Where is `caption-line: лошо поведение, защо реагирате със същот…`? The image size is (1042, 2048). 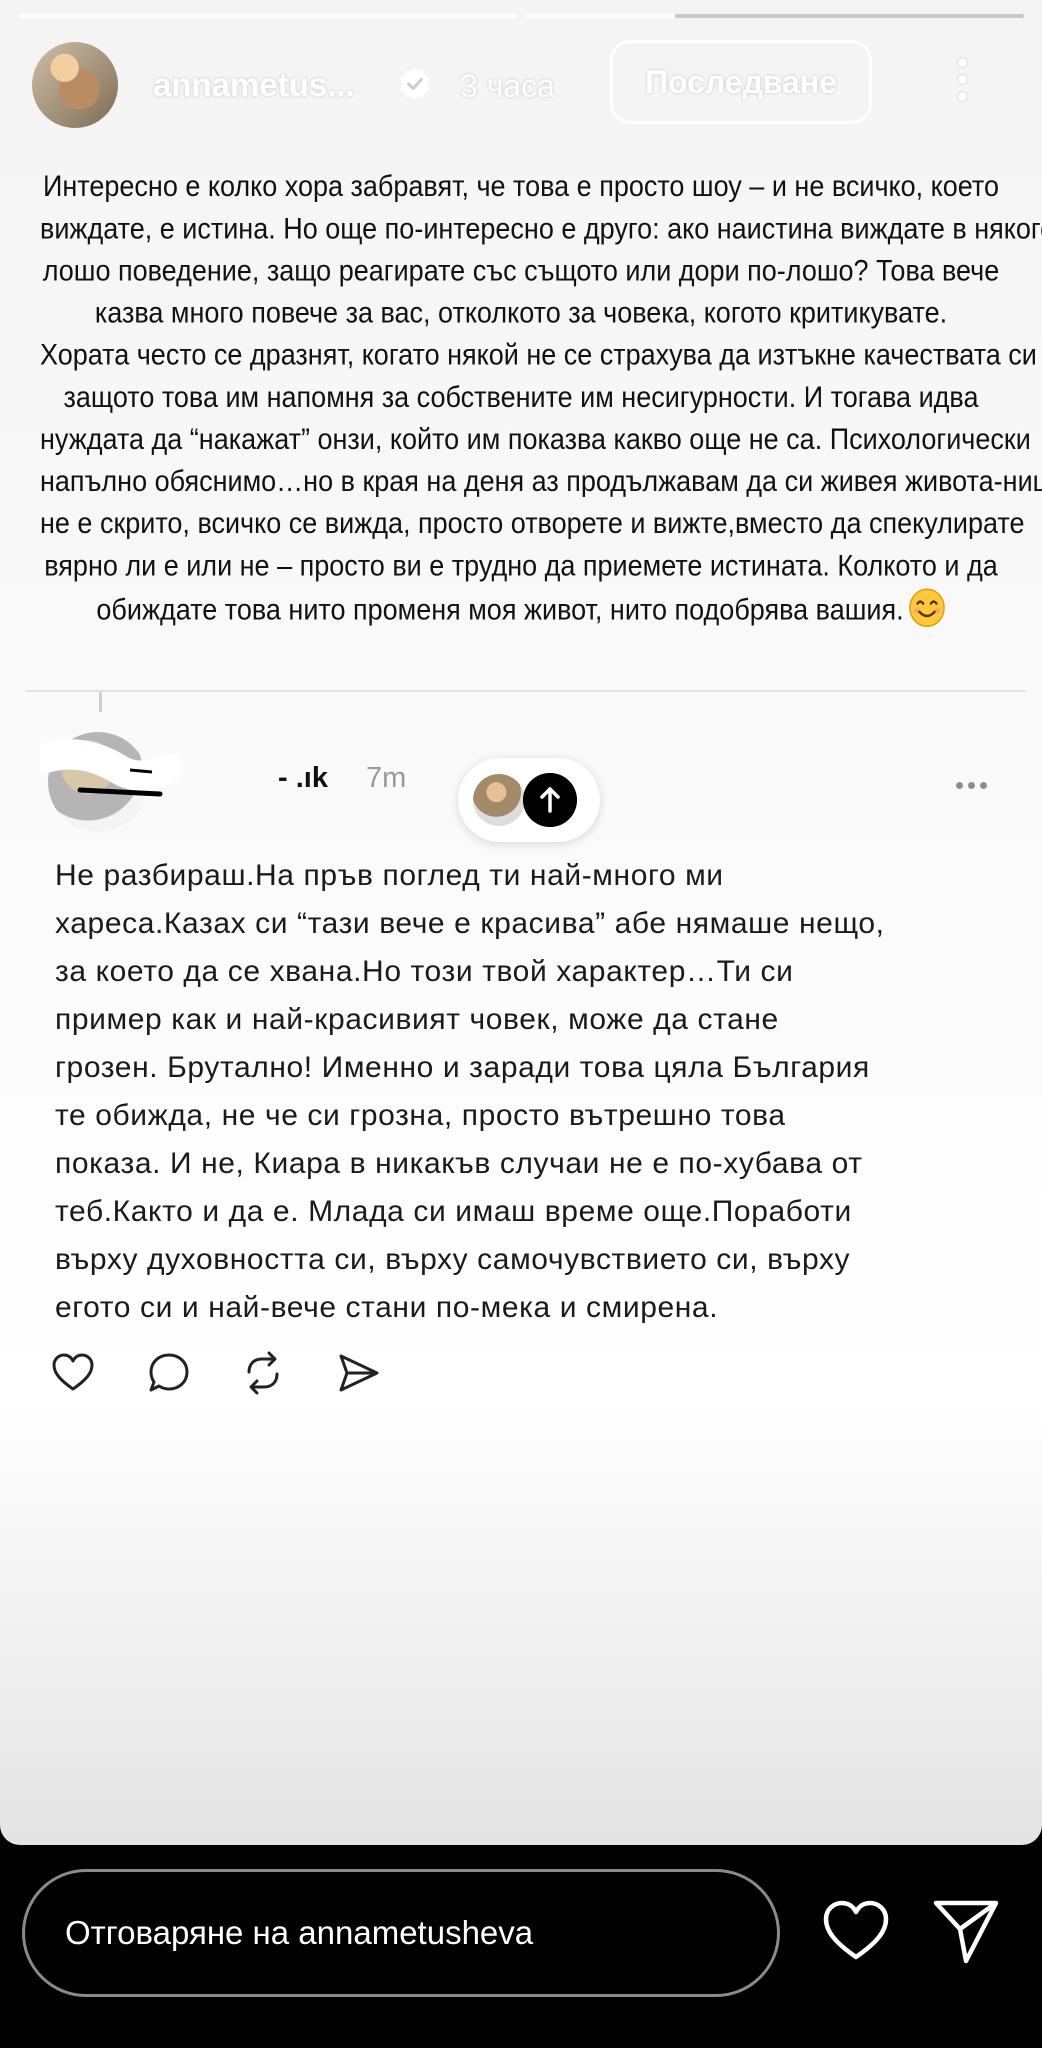 caption-line: лошо поведение, защо реагирате със същот… is located at coordinates (521, 270).